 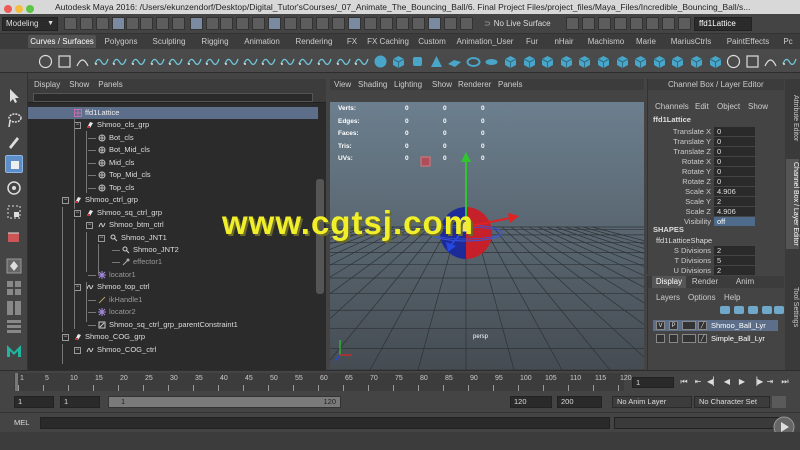 I want to click on shelf-tab: Animation_User, so click(x=485, y=41).